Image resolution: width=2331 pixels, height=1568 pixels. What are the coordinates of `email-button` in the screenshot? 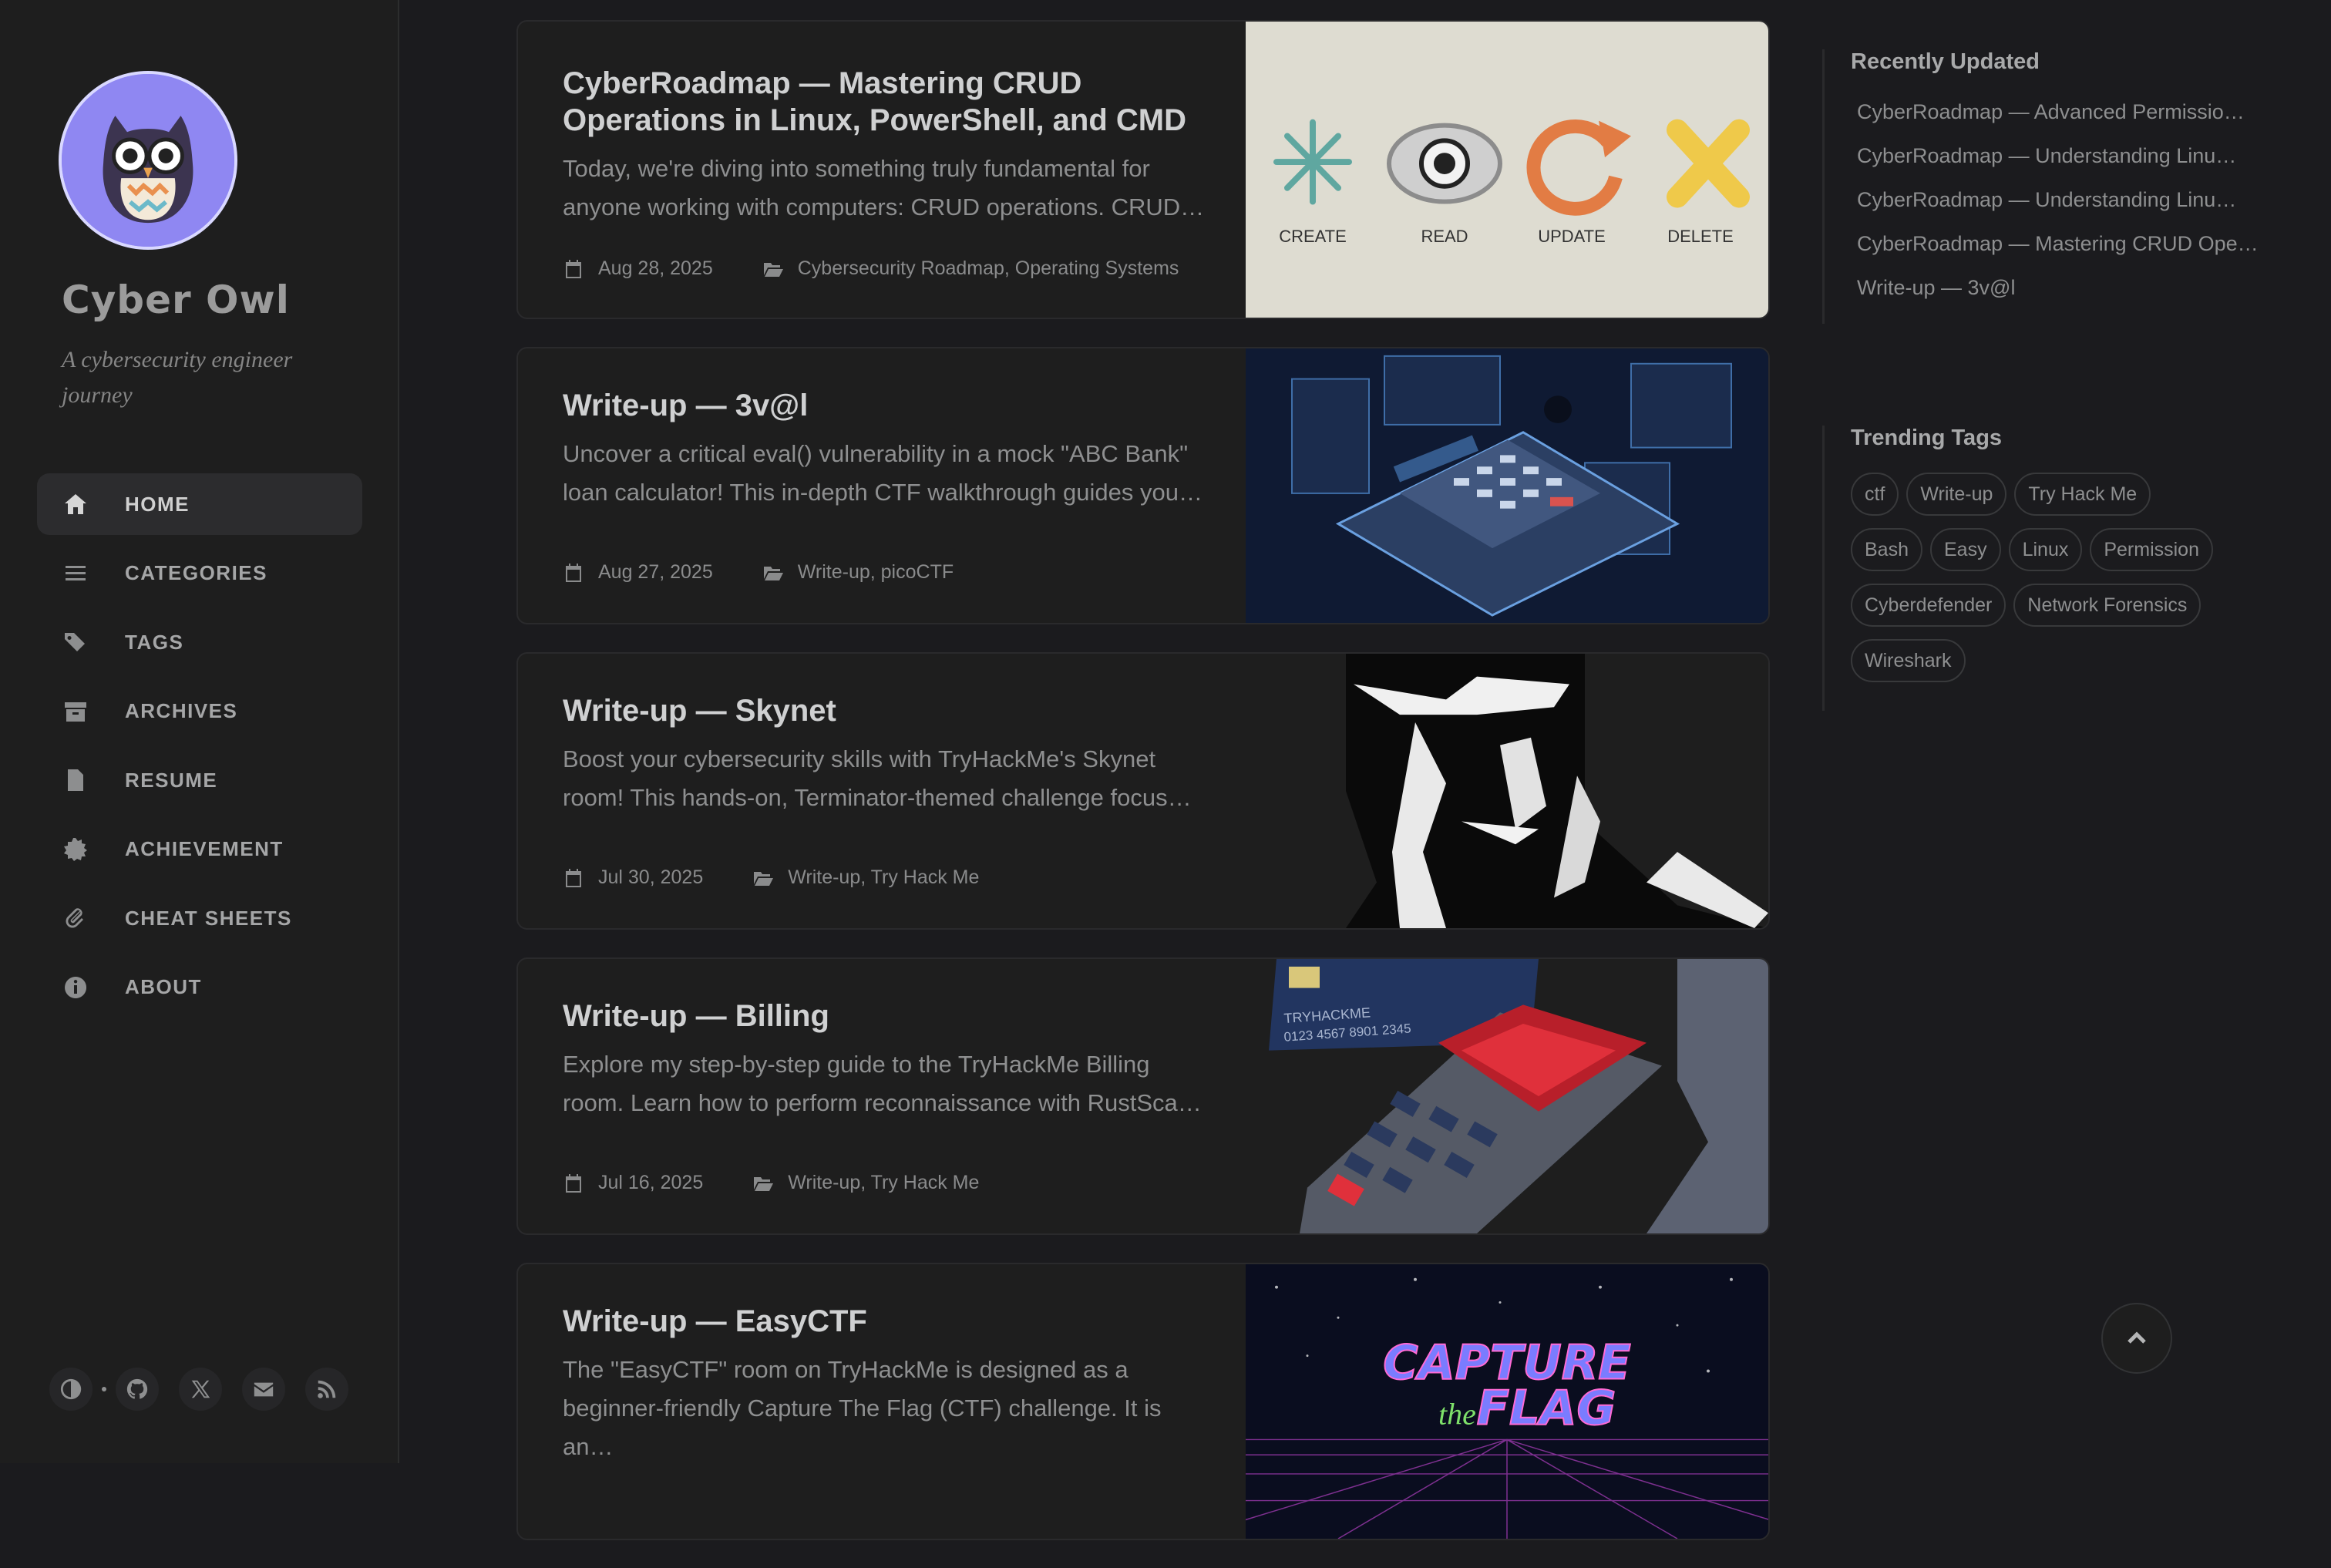 It's located at (264, 1389).